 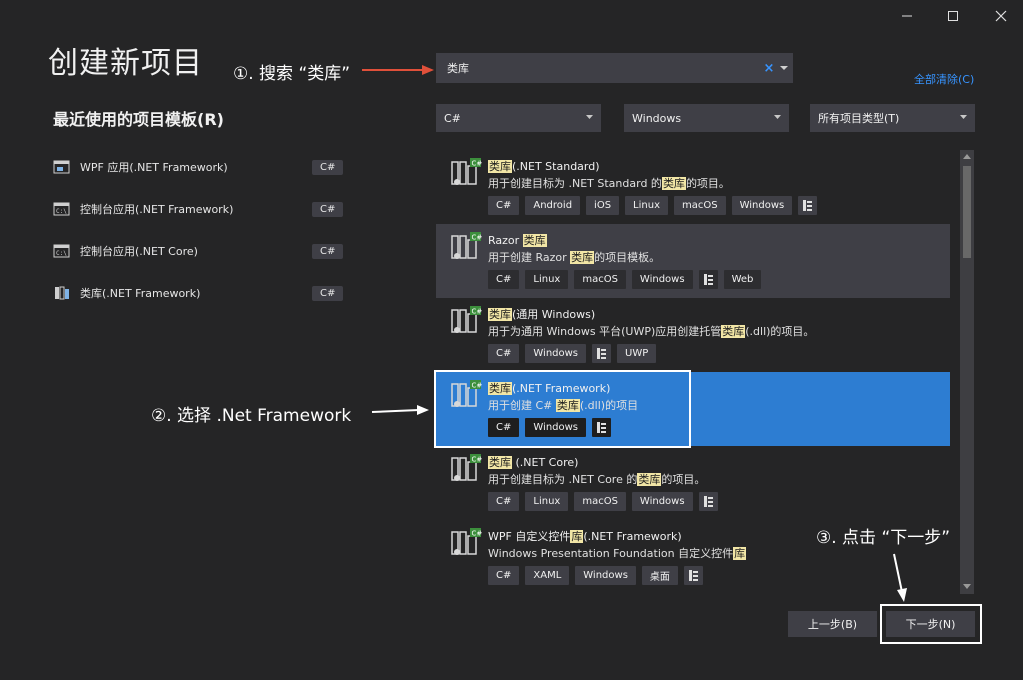 I want to click on platform-filter: Windows, so click(x=706, y=118).